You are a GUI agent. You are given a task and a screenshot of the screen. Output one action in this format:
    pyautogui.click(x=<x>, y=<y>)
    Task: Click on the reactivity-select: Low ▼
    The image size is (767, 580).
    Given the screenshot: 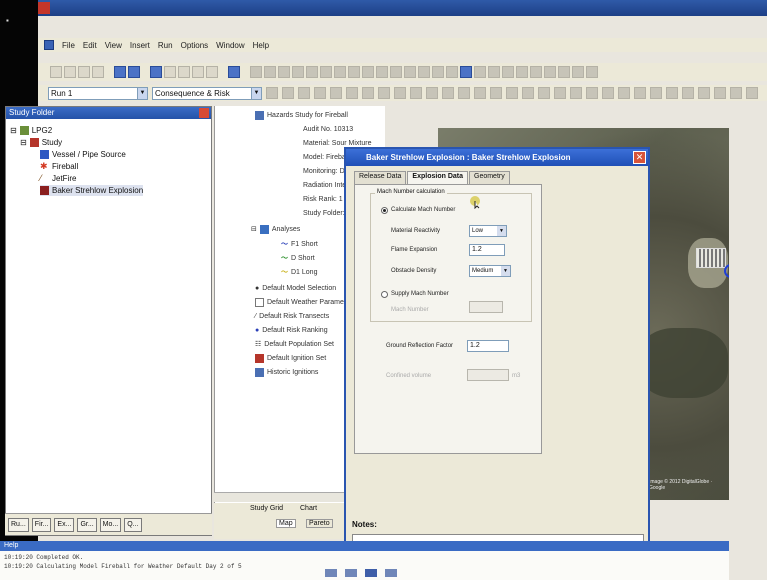 What is the action you would take?
    pyautogui.click(x=488, y=231)
    